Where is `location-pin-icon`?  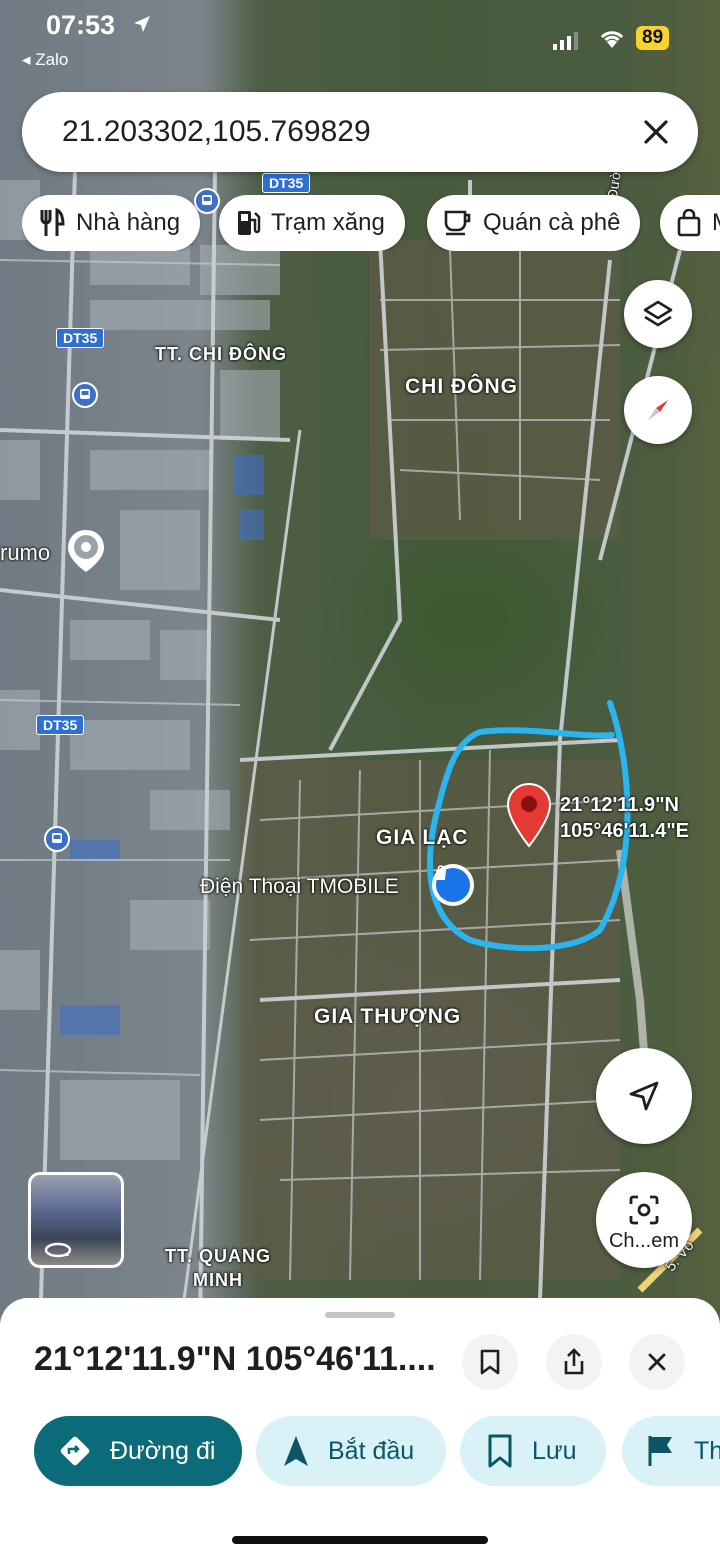 location-pin-icon is located at coordinates (529, 815).